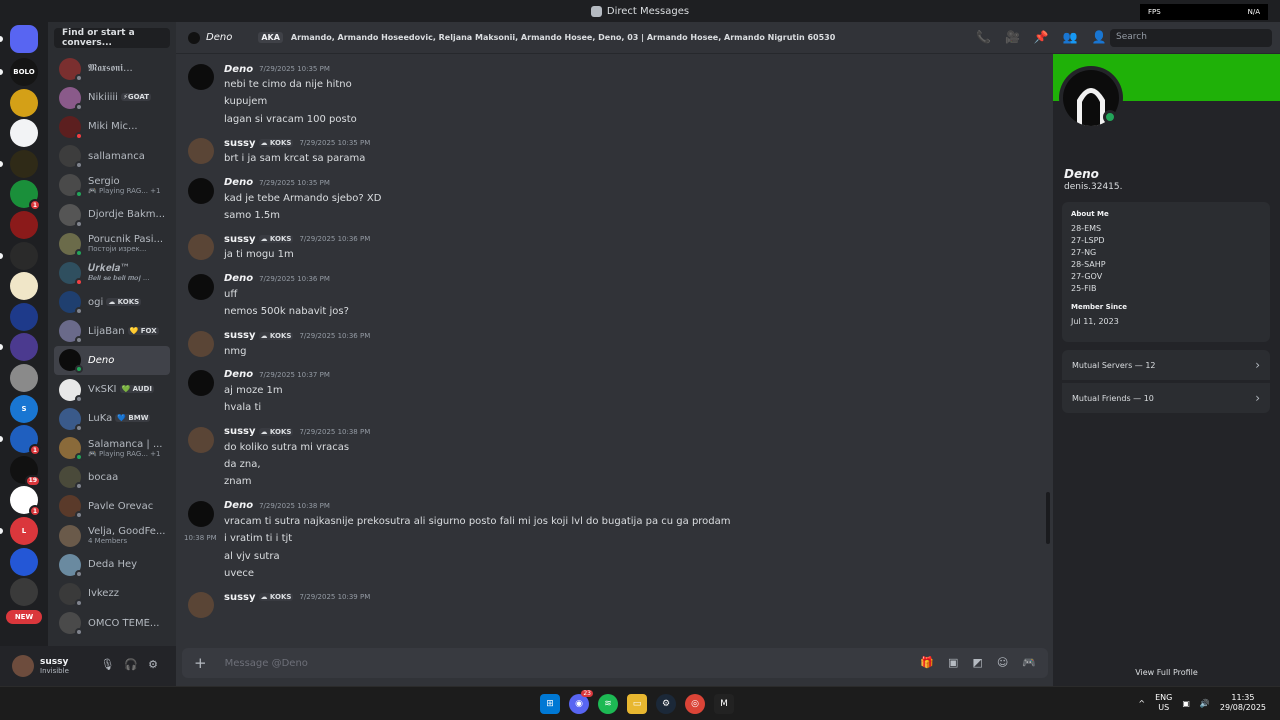 The image size is (1280, 720). I want to click on direct-messages-button, so click(19, 39).